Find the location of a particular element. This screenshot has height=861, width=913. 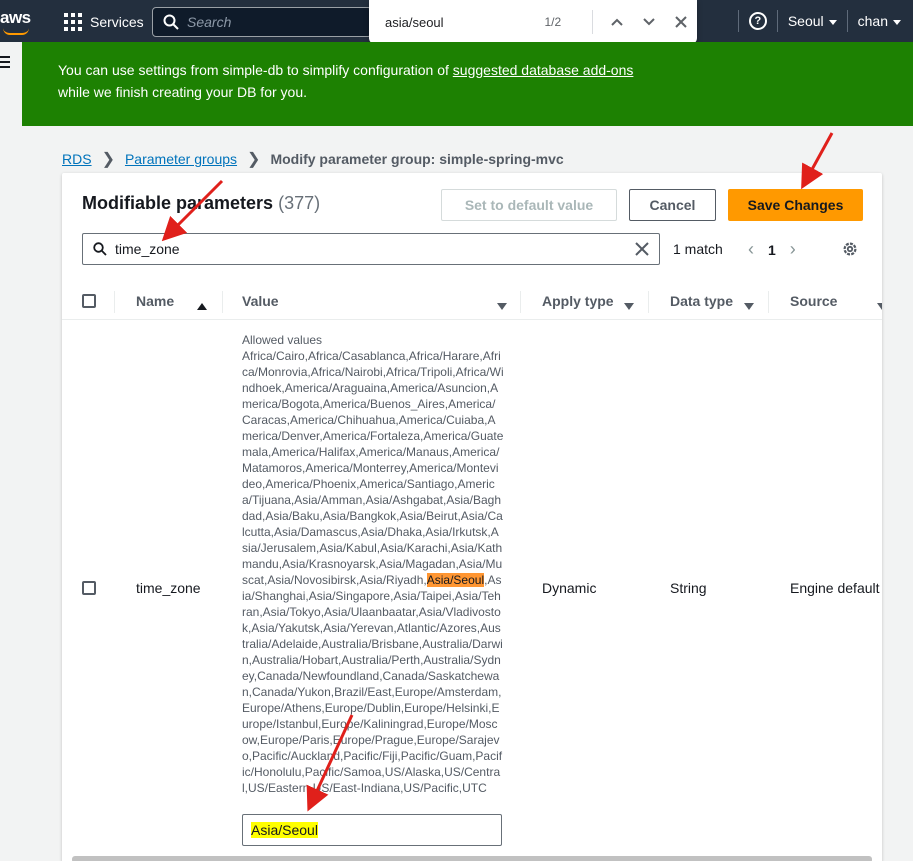

parameter-count: (377) is located at coordinates (299, 203).